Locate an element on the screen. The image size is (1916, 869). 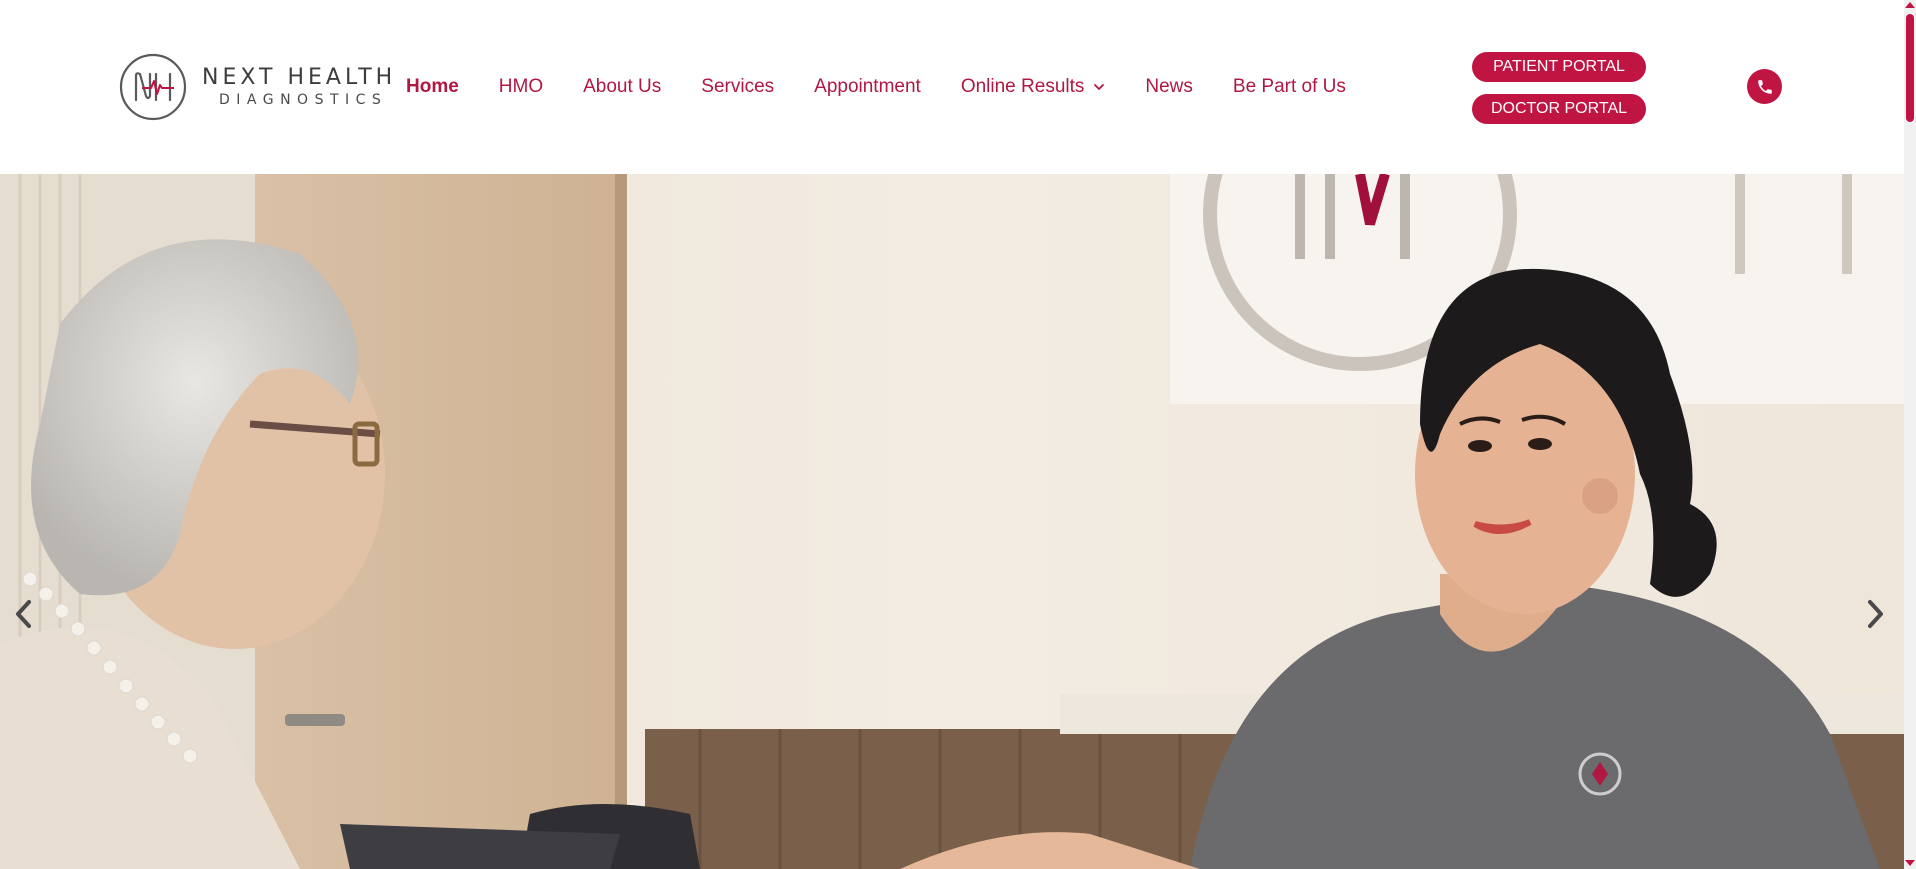
brand-logo: NEXT HEALTH DIAGNOSTICS is located at coordinates (257, 87).